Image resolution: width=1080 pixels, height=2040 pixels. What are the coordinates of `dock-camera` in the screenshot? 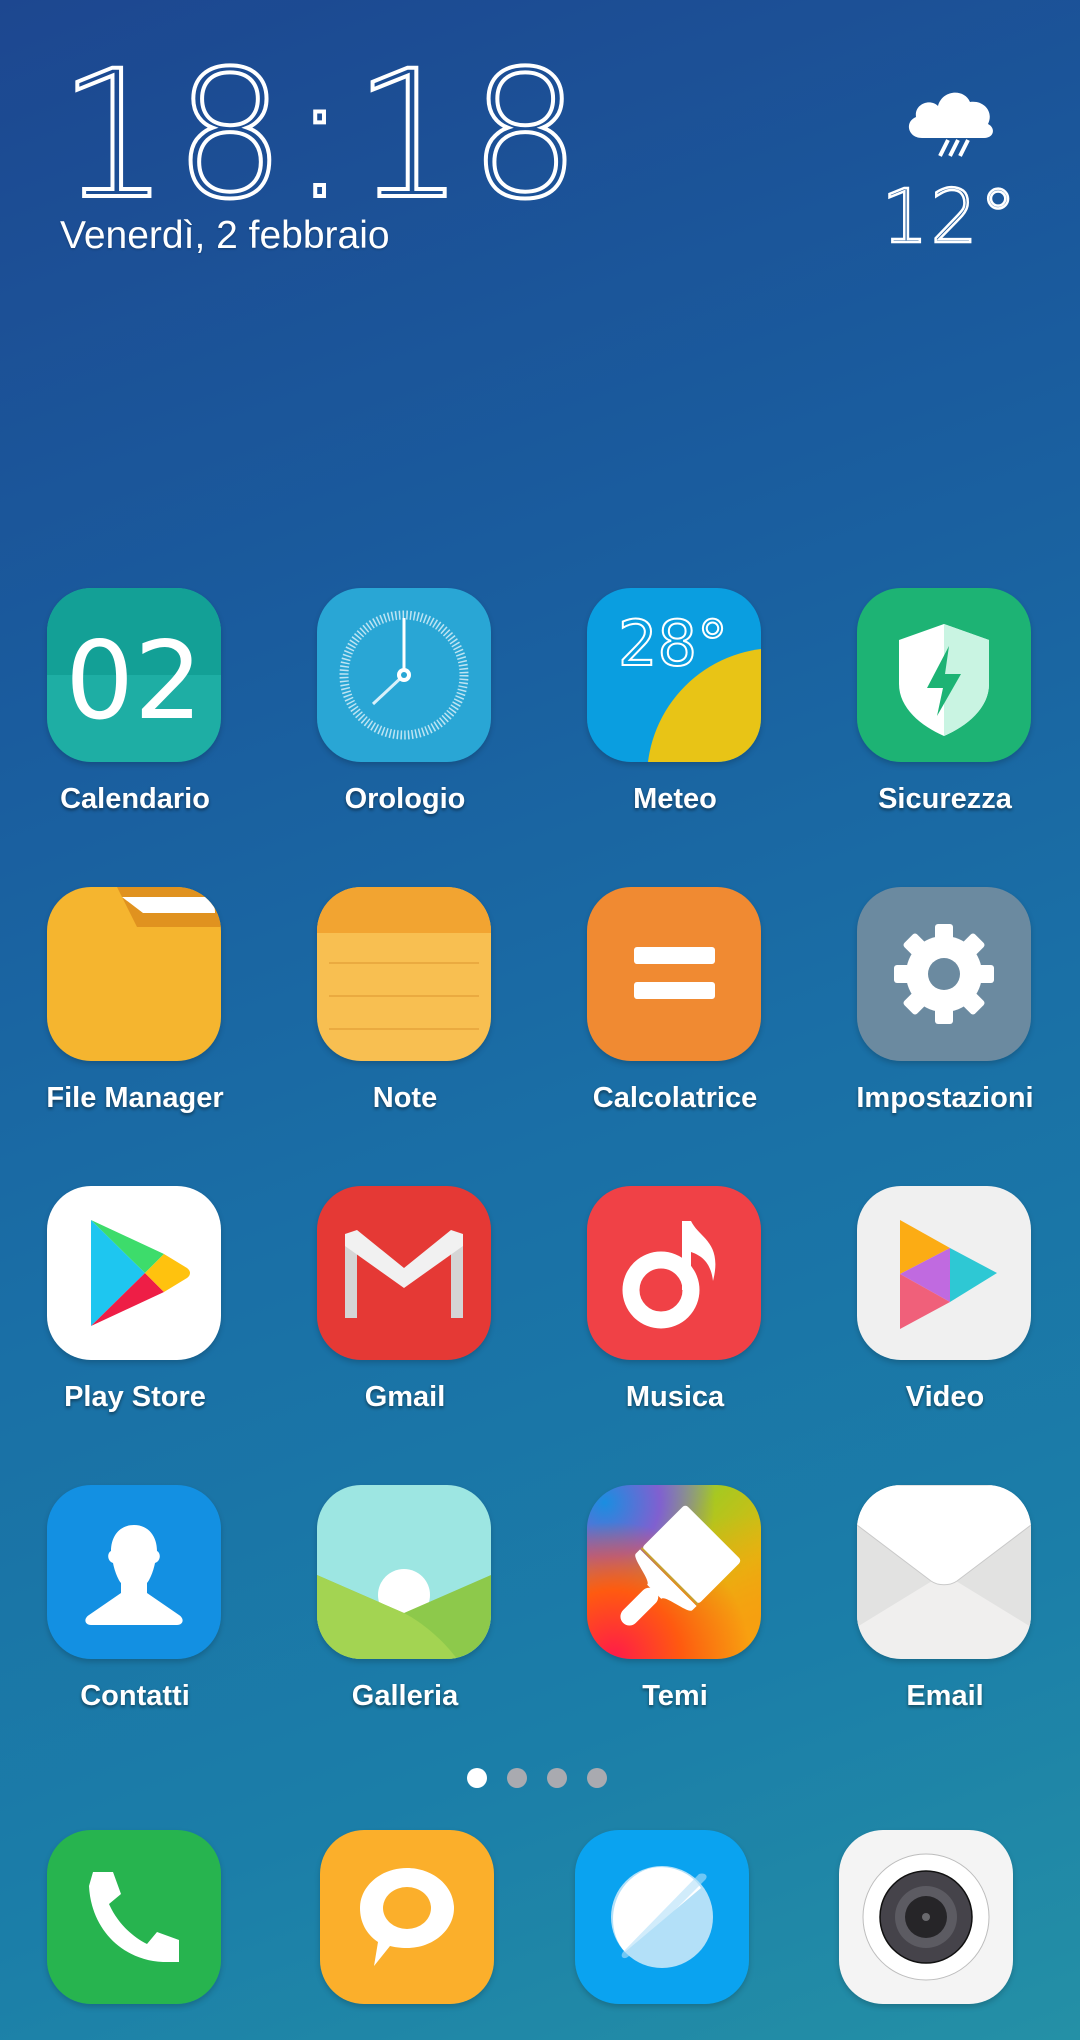 It's located at (924, 1917).